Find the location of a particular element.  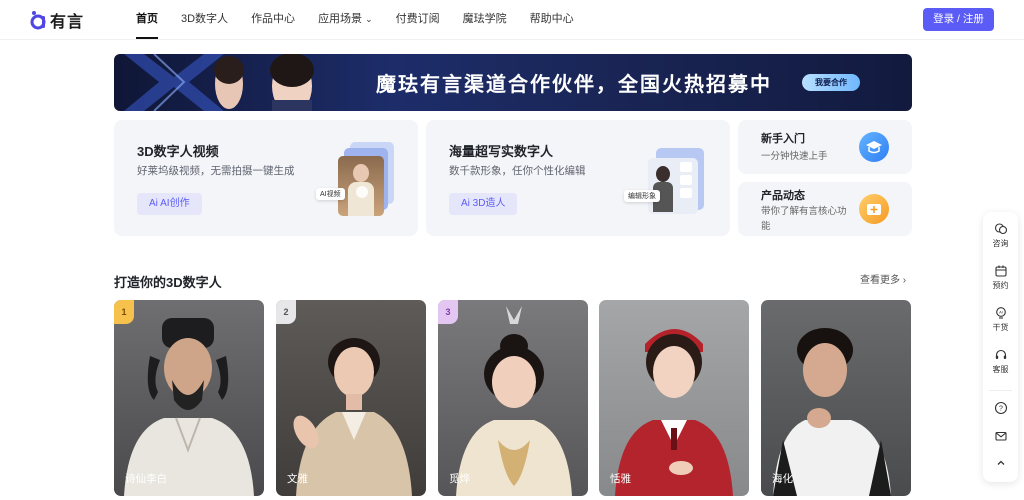

rail-label: 预约 is located at coordinates (1000, 285).